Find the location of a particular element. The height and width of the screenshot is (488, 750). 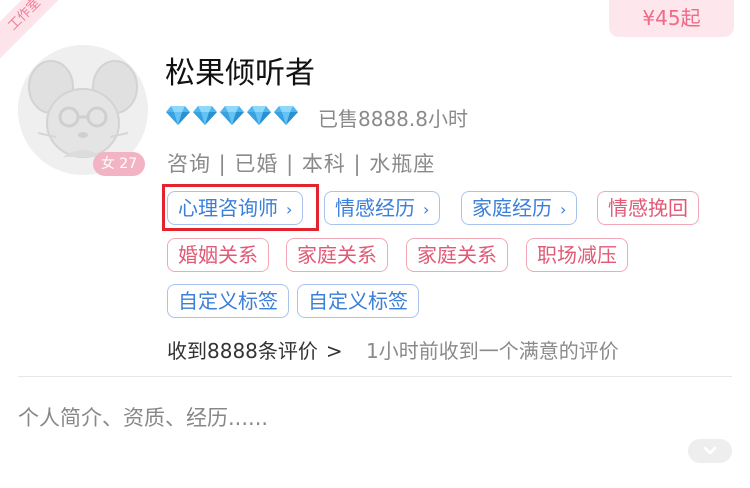

diamond-rating is located at coordinates (232, 116).